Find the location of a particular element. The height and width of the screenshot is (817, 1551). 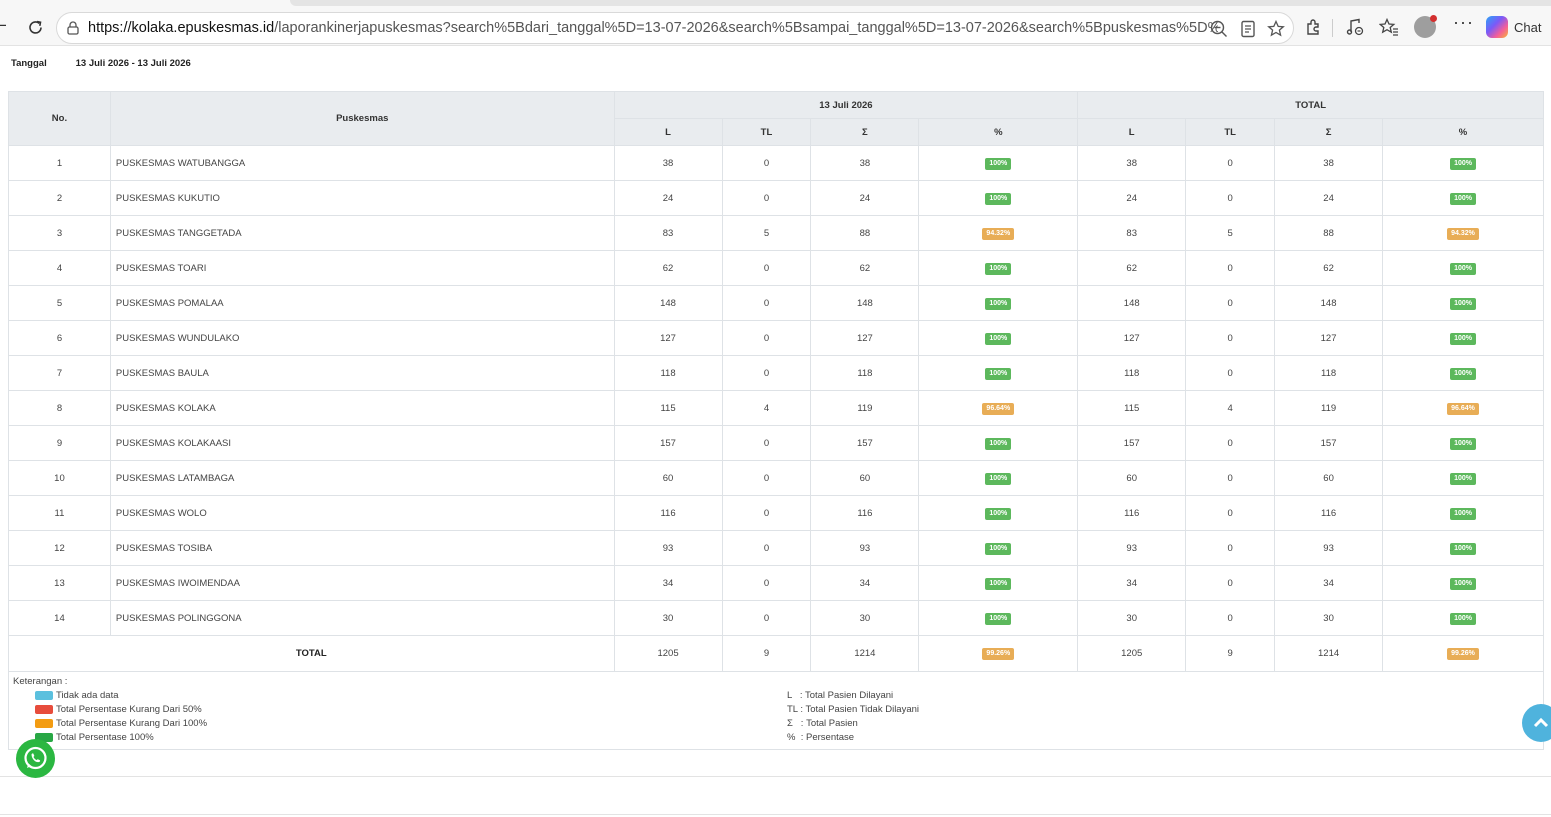

row-no: 6 is located at coordinates (59, 338).